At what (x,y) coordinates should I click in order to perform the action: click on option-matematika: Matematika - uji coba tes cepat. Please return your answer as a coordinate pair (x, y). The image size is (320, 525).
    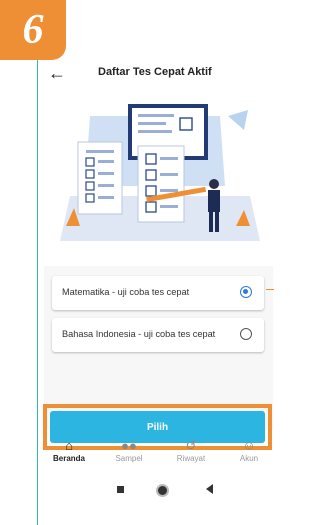
    Looking at the image, I should click on (158, 293).